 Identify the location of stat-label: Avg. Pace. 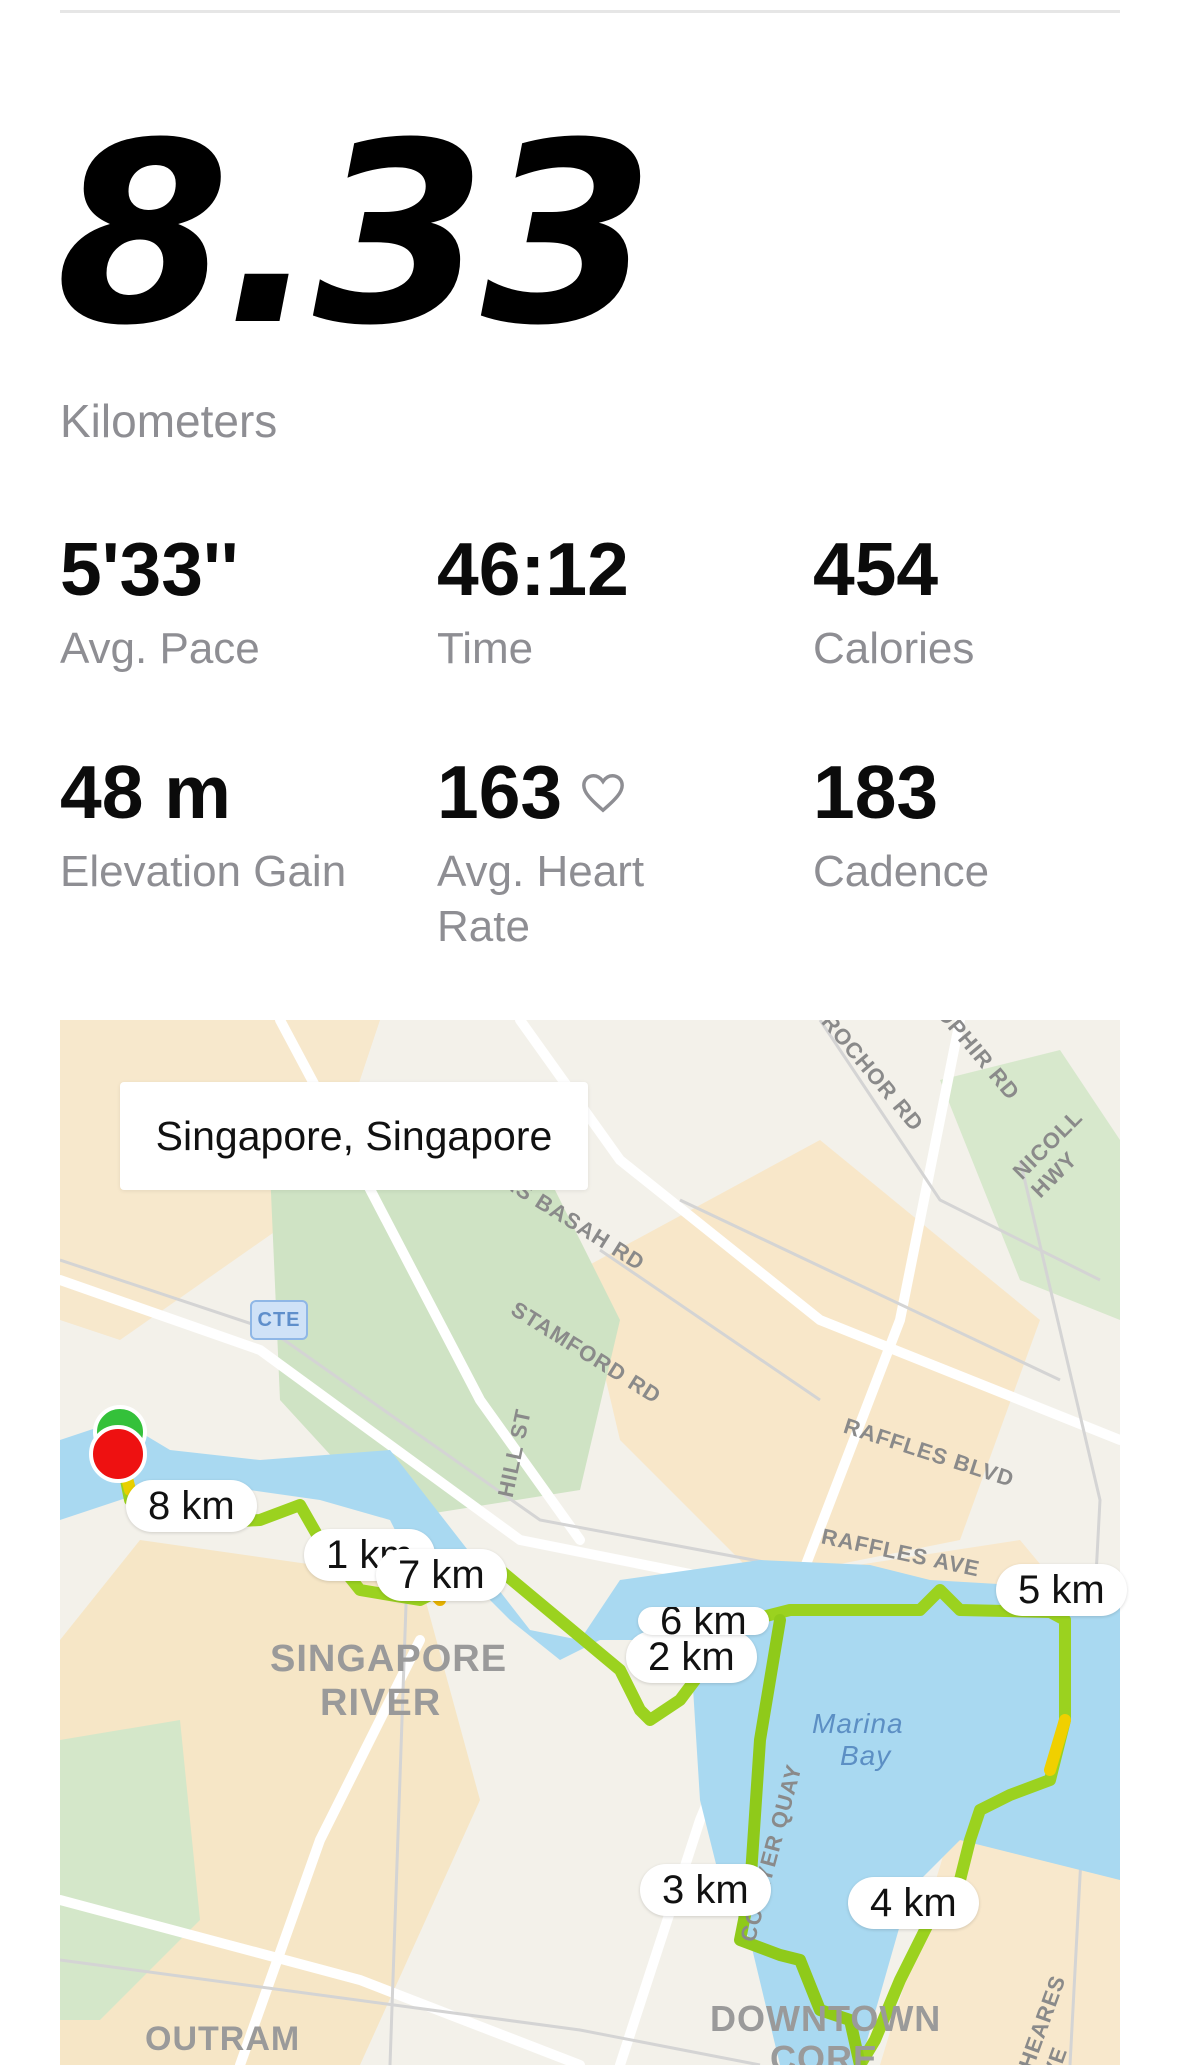
(160, 648).